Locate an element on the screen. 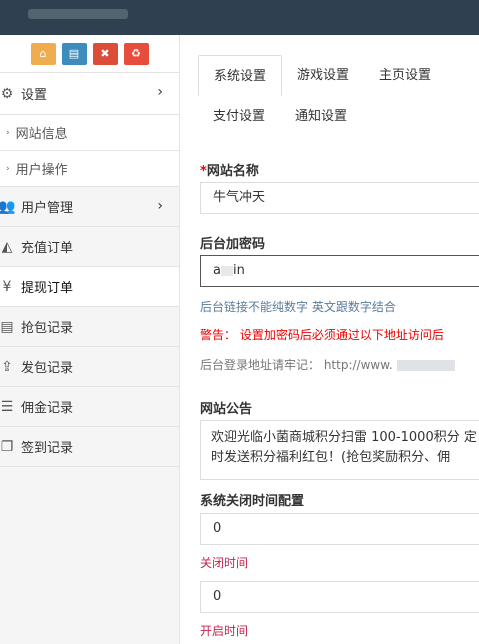  sidebar-subitem-site-info: › 网站信息 is located at coordinates (89, 133).